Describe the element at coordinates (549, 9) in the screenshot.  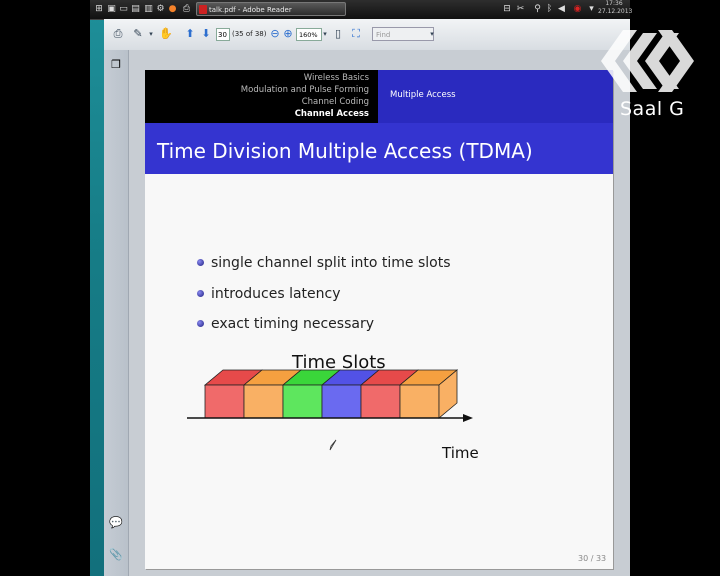
I see `bluetooth-icon: ᛒ` at that location.